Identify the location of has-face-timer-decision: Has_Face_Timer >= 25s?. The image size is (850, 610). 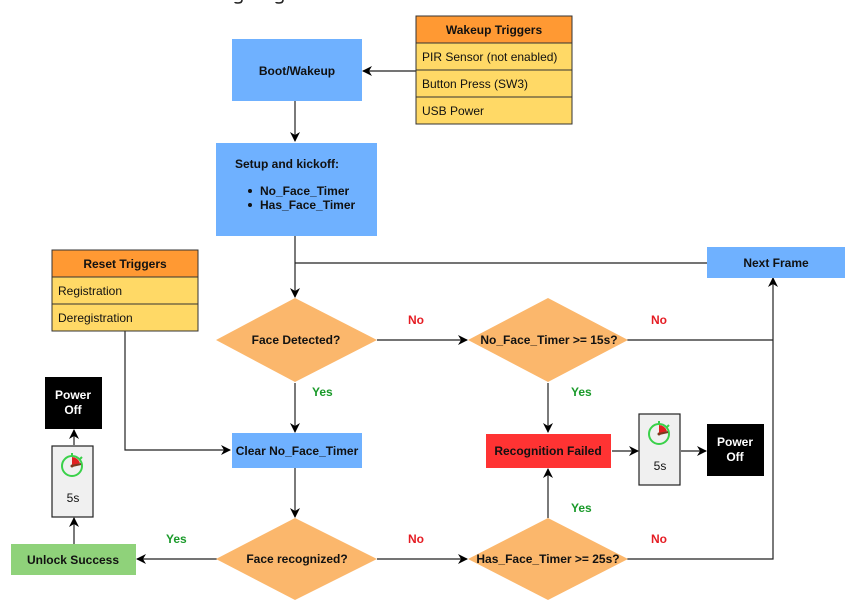
(548, 559).